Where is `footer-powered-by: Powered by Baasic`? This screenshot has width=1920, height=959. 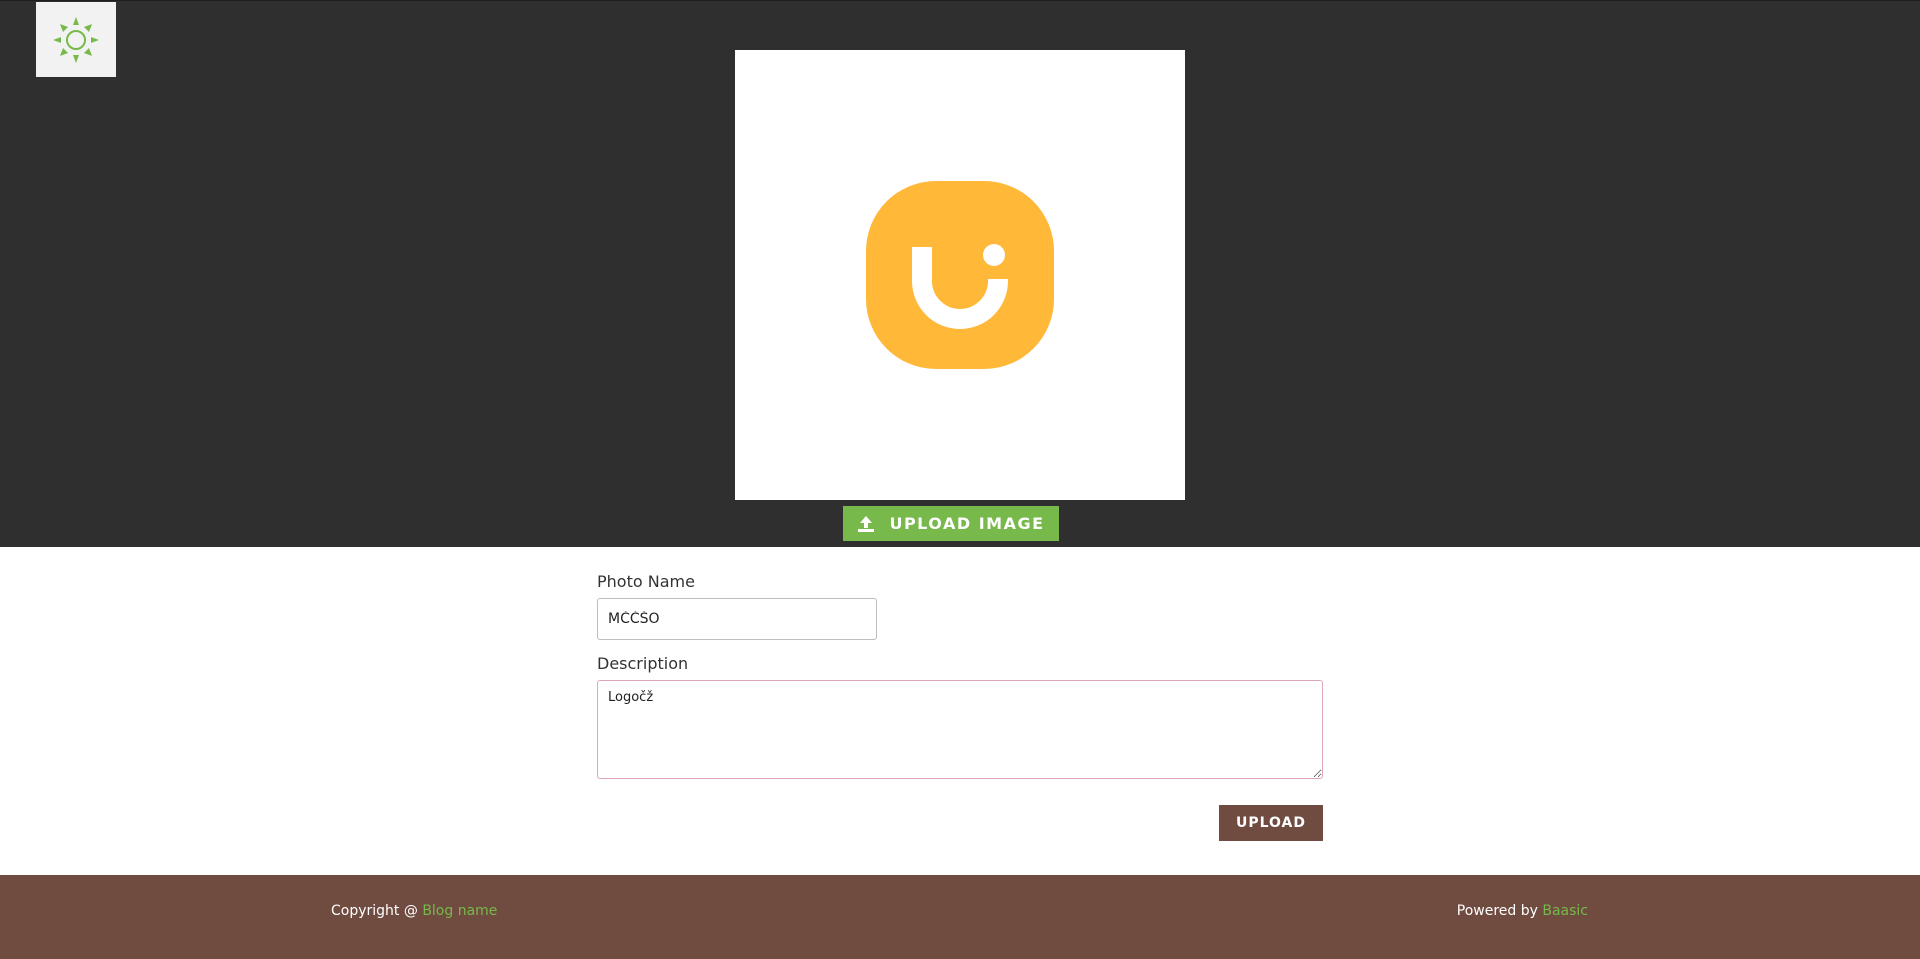 footer-powered-by: Powered by Baasic is located at coordinates (1522, 911).